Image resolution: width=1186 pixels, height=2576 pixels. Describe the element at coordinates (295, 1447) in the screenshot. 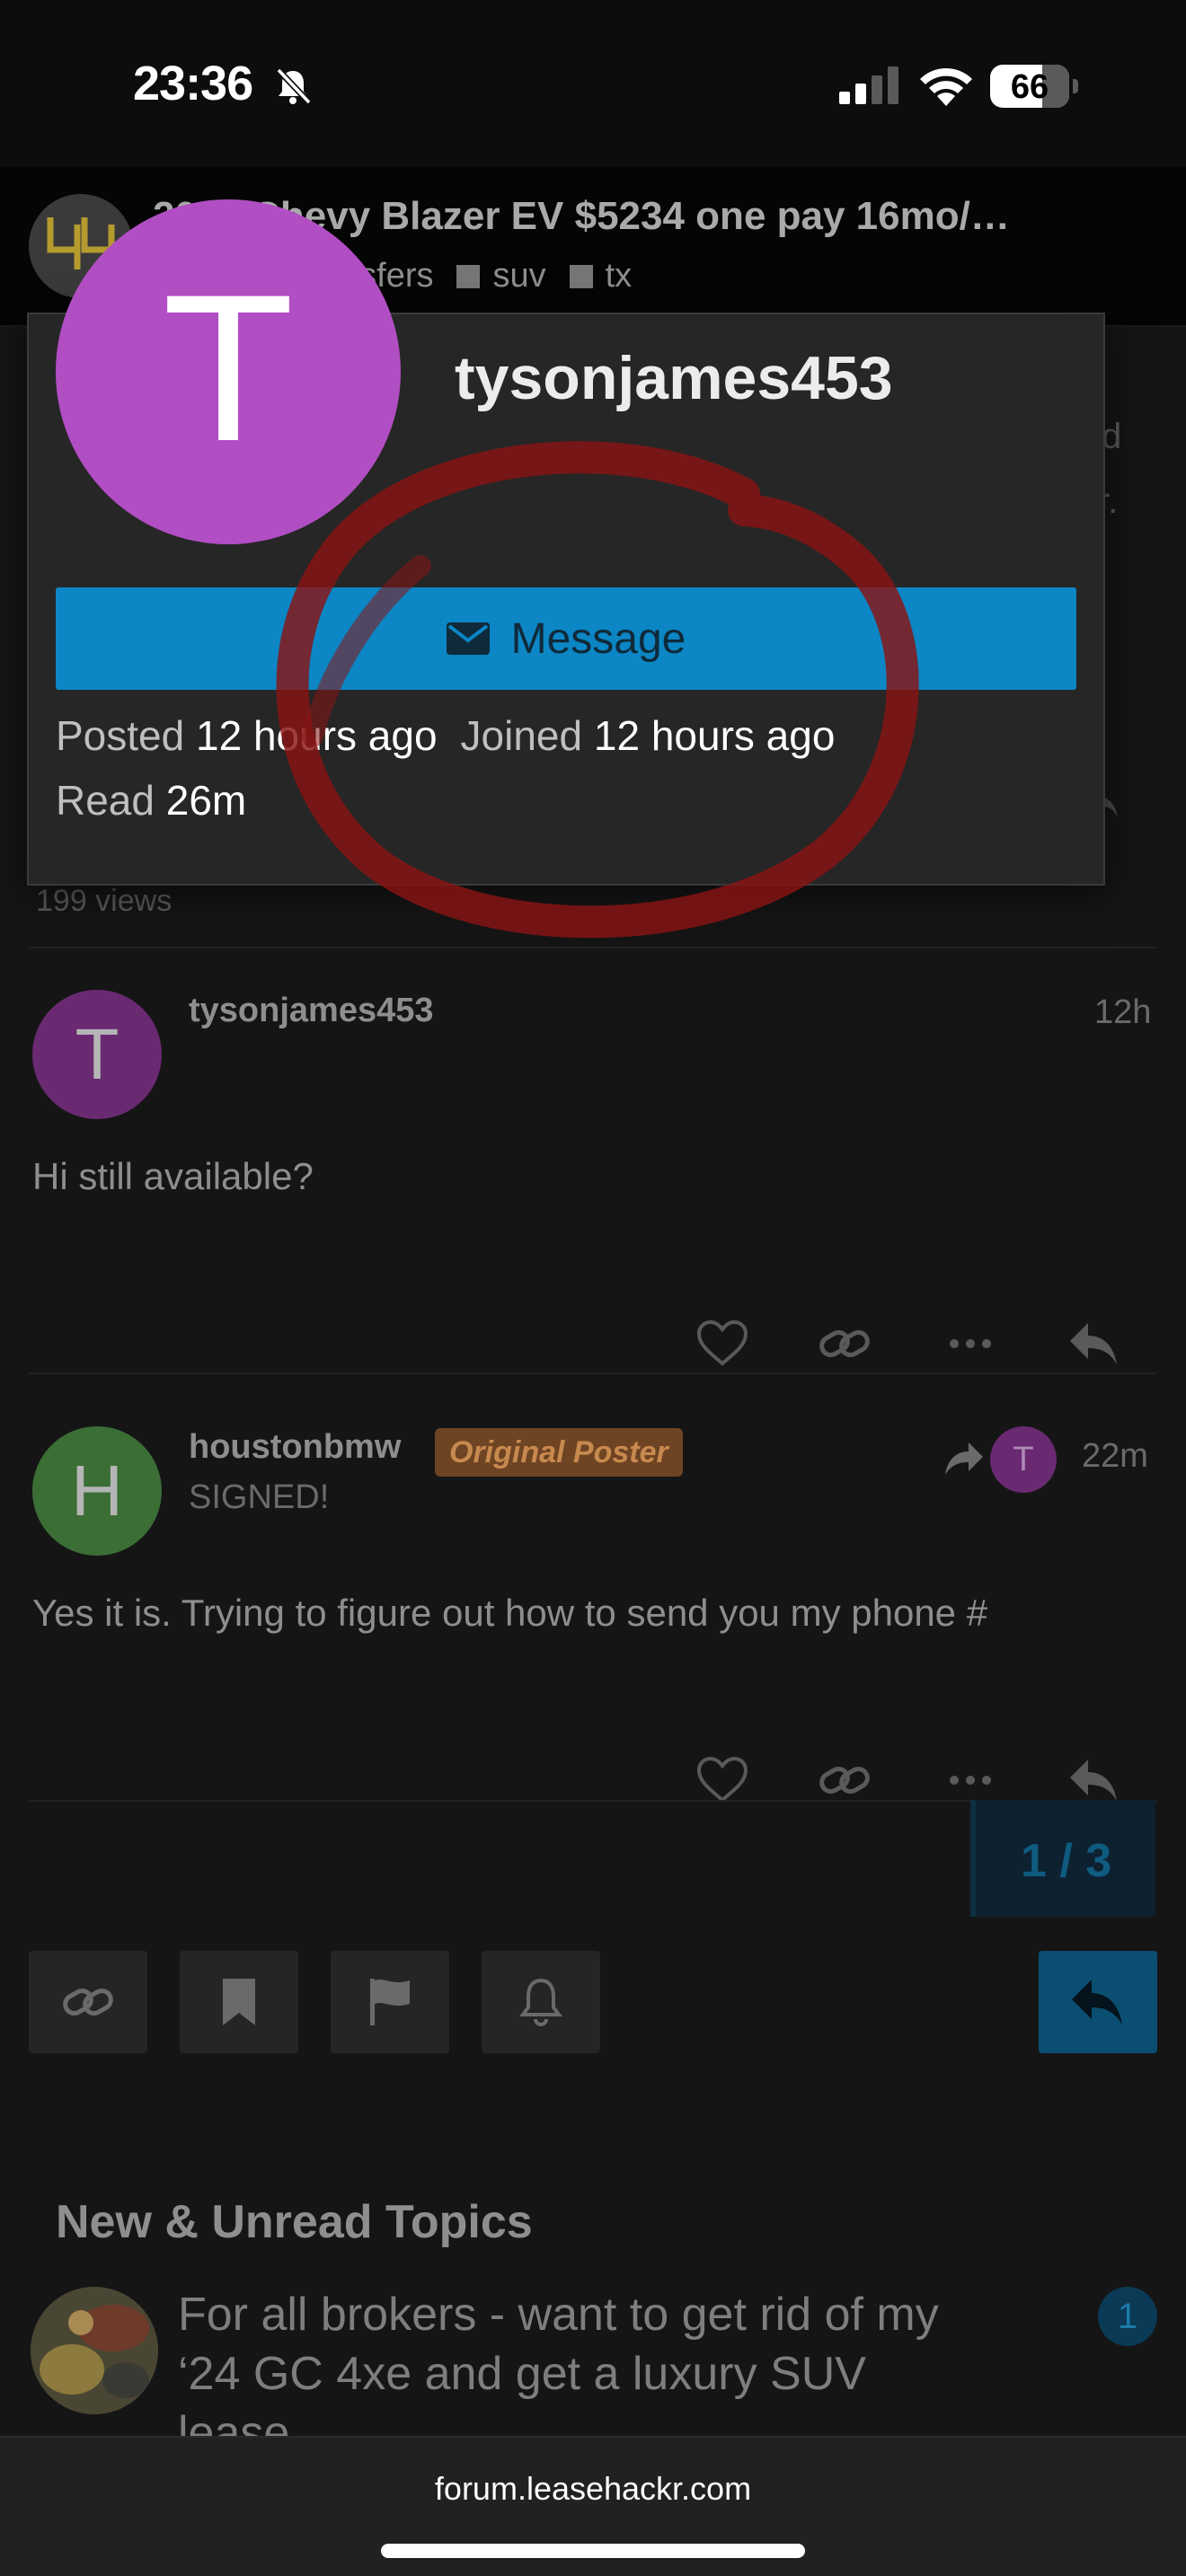

I see `post-username: houstonbmw` at that location.